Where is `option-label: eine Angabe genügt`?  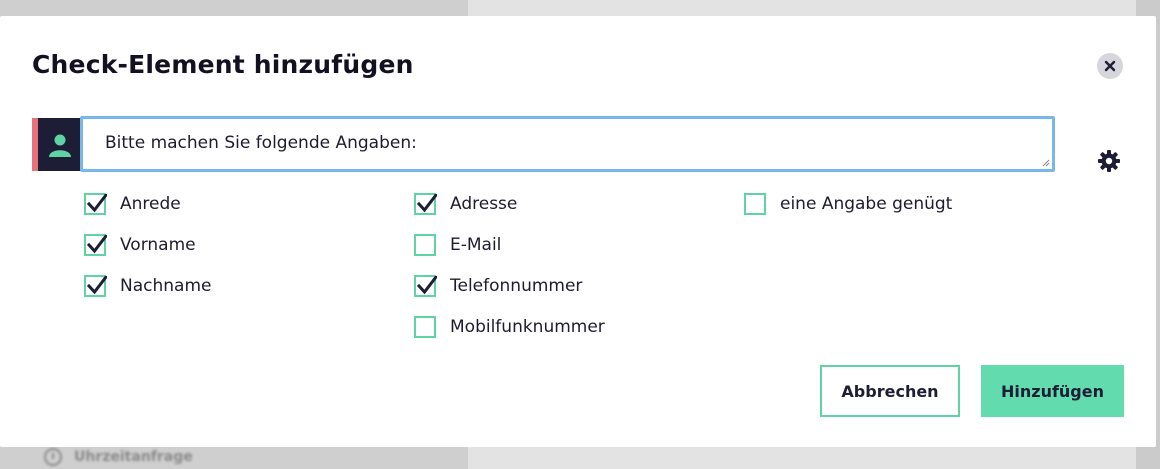 option-label: eine Angabe genügt is located at coordinates (866, 204).